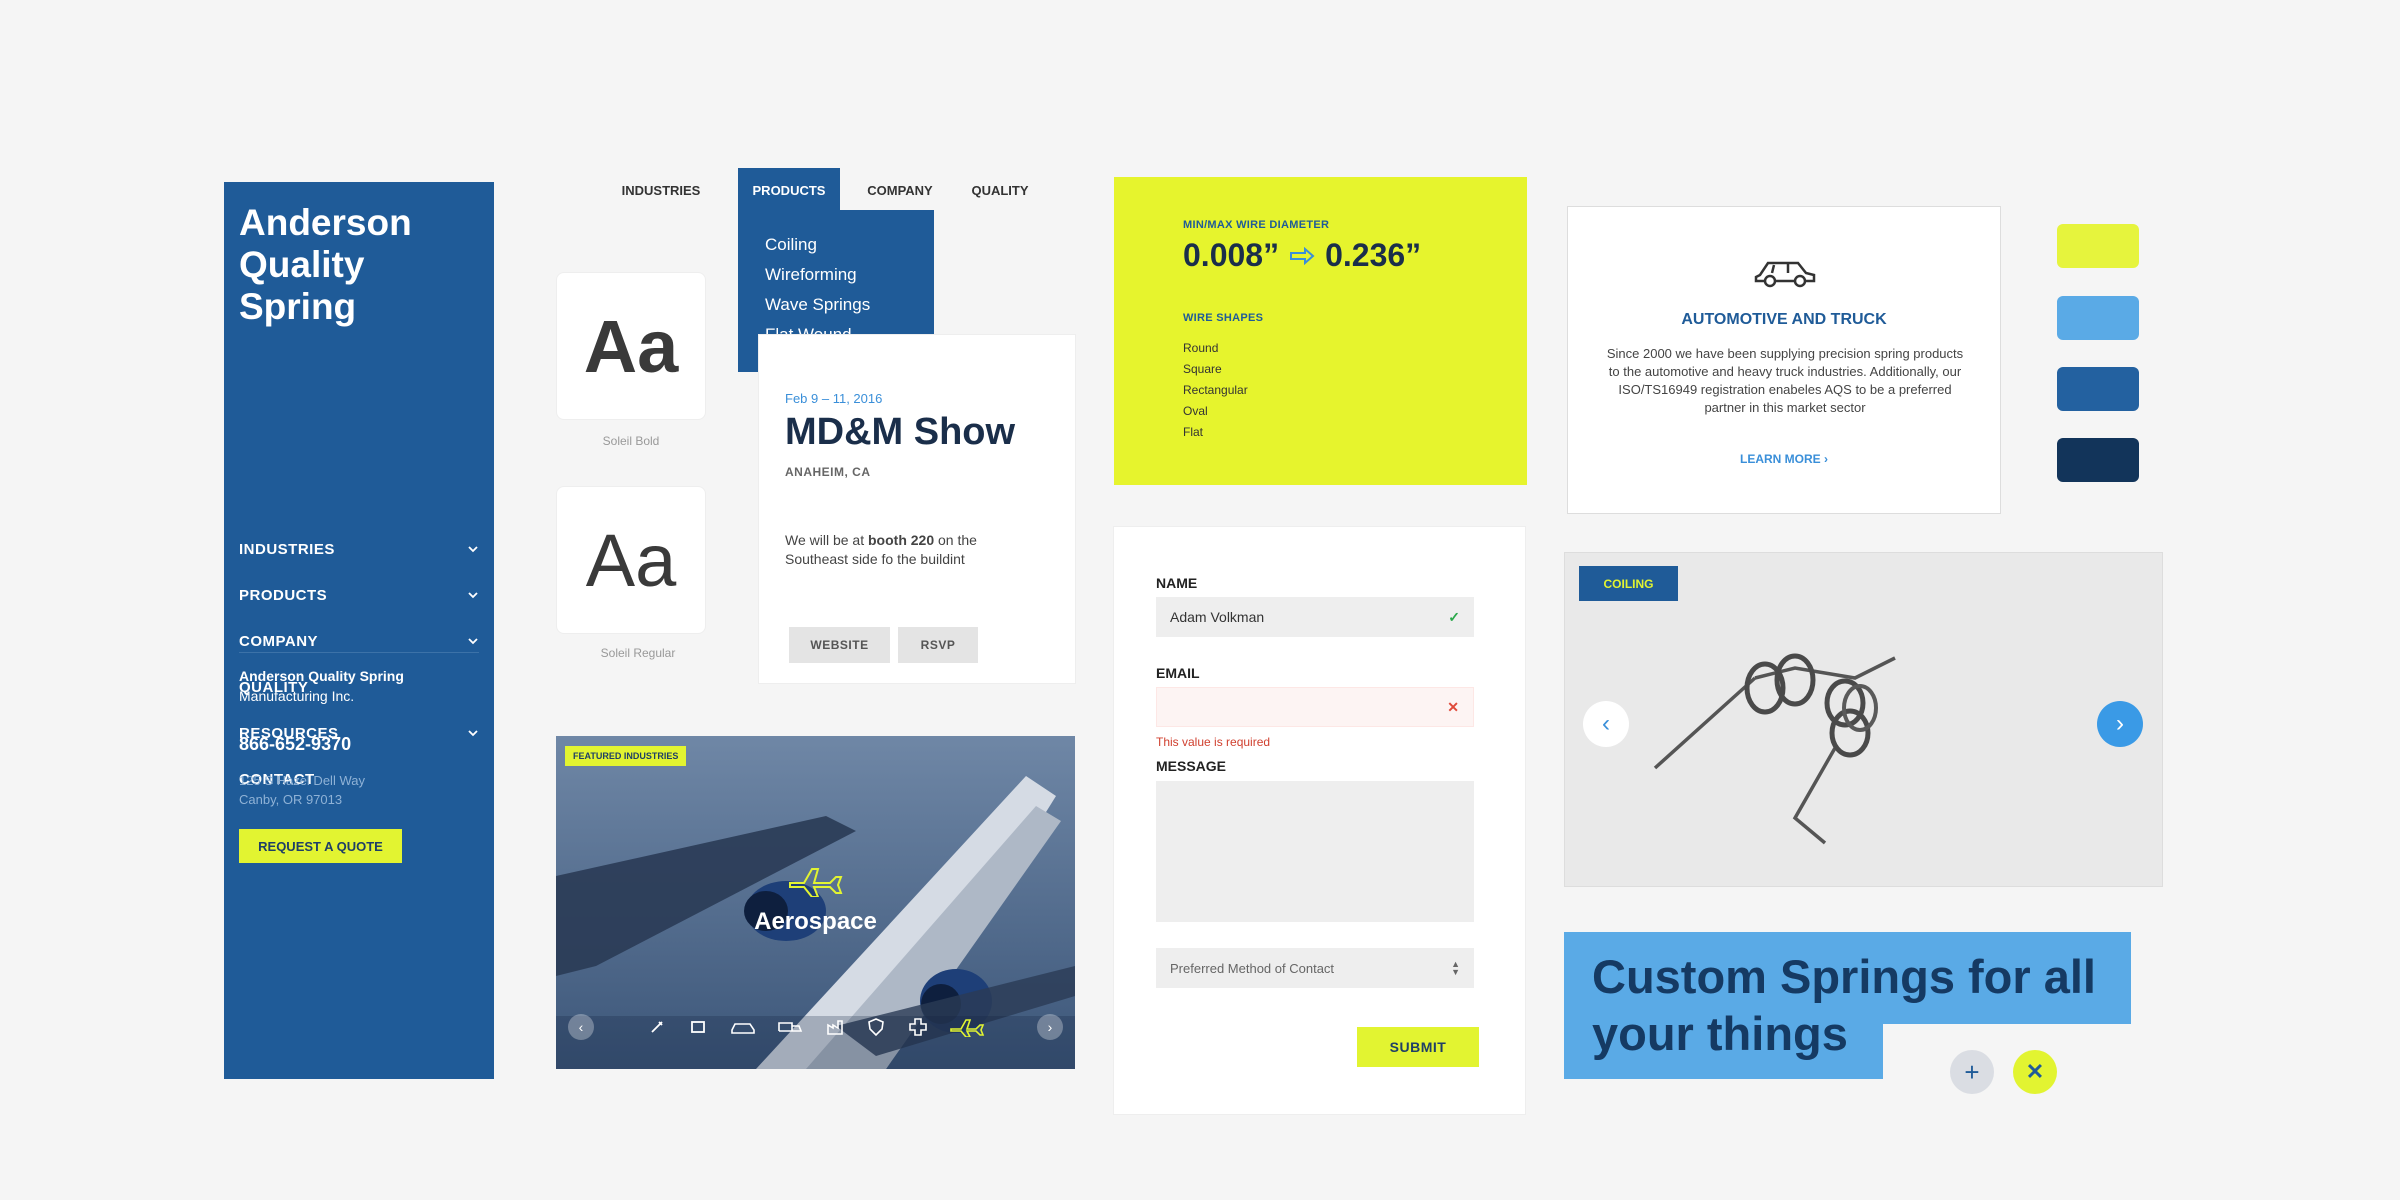  Describe the element at coordinates (1256, 225) in the screenshot. I see `diameter-label: MIN/MAX WIRE DIAMETER` at that location.